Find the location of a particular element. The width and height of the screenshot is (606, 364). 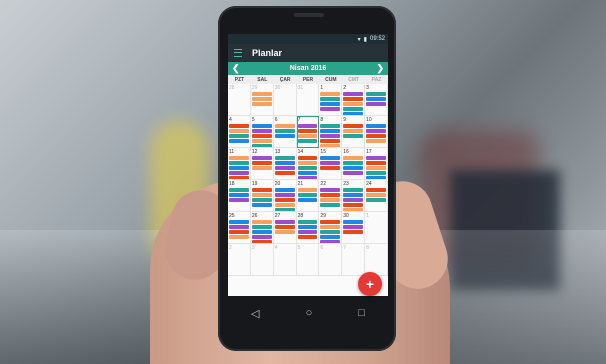

add-event-button: + is located at coordinates (370, 284).